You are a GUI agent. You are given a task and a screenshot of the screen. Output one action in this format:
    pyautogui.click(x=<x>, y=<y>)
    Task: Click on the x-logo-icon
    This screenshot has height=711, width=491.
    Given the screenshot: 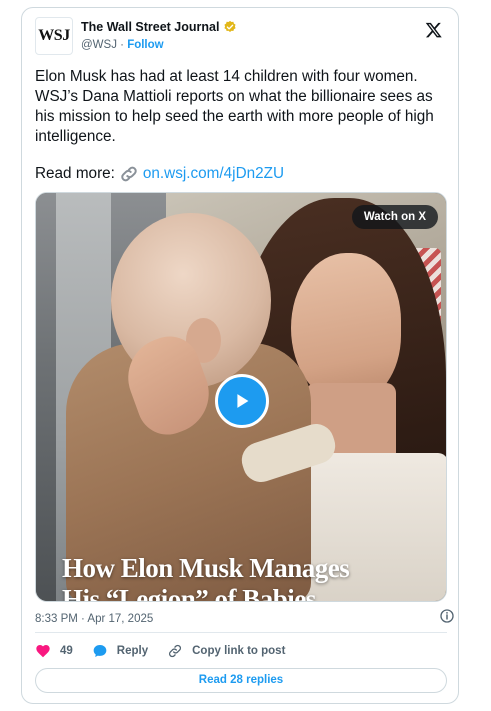 What is the action you would take?
    pyautogui.click(x=434, y=30)
    